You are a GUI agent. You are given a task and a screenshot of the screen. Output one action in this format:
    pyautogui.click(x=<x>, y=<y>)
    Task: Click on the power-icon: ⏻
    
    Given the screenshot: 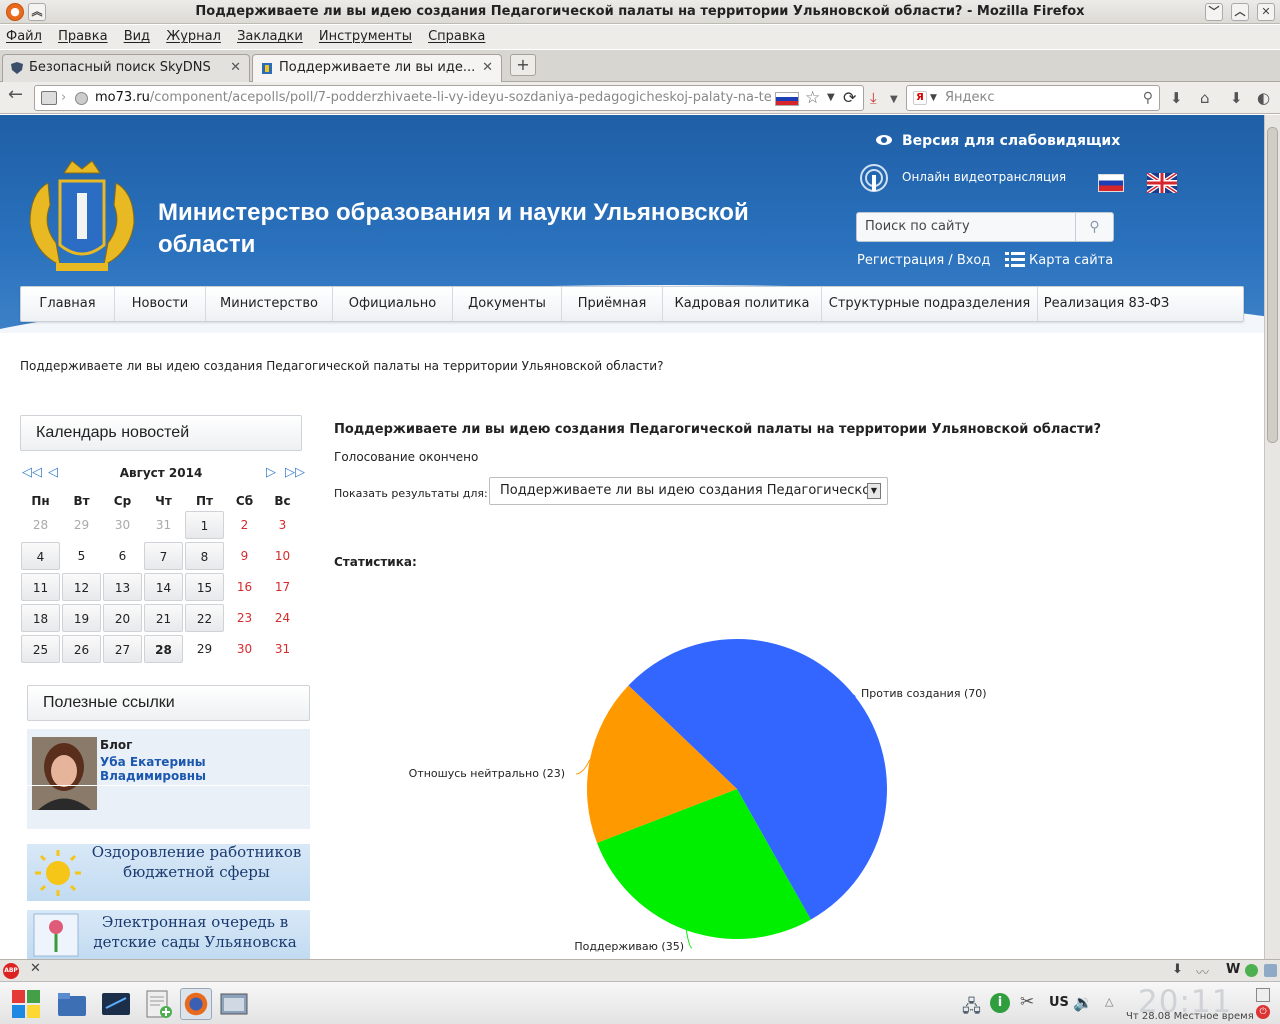 What is the action you would take?
    pyautogui.click(x=1263, y=1012)
    